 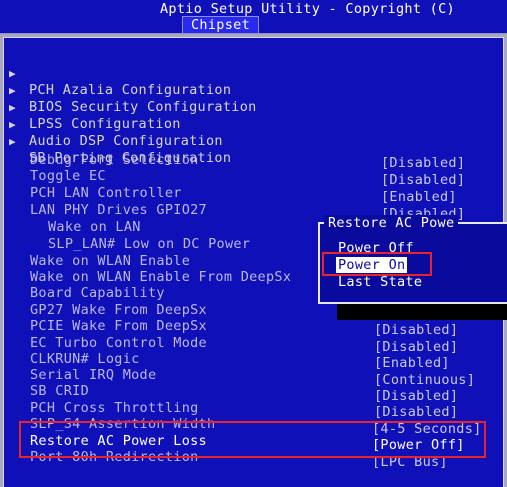 What do you see at coordinates (377, 264) in the screenshot?
I see `annotation-box-power-on` at bounding box center [377, 264].